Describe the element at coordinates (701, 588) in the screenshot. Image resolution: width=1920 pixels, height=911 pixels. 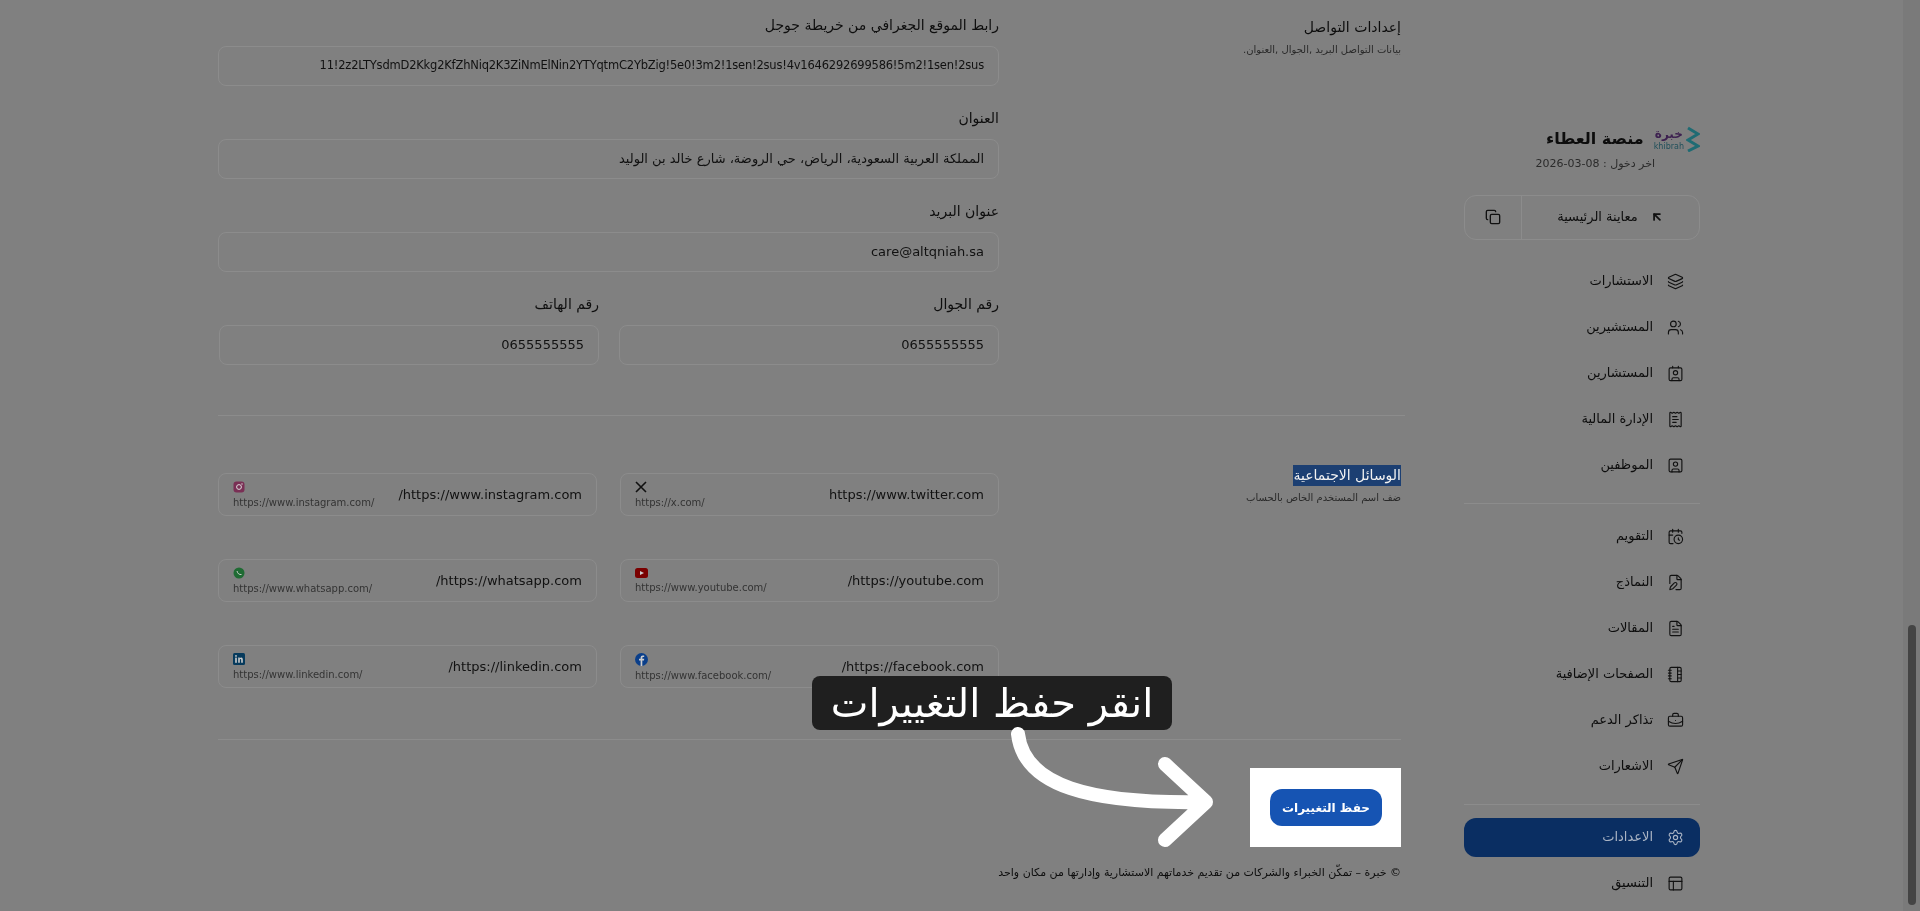
I see `field-hint: https://www.youtube.com/` at that location.